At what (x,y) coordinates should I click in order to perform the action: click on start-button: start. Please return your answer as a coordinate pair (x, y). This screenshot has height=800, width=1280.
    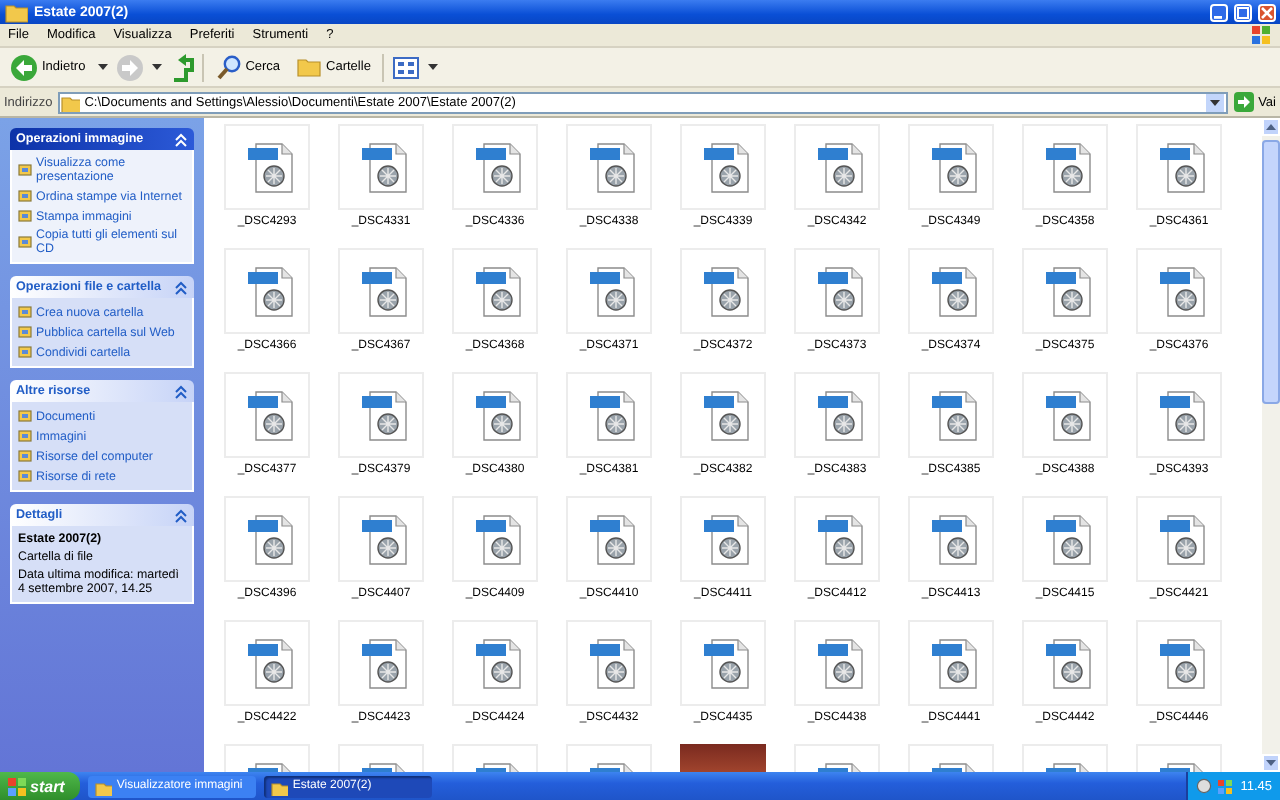
    Looking at the image, I should click on (40, 786).